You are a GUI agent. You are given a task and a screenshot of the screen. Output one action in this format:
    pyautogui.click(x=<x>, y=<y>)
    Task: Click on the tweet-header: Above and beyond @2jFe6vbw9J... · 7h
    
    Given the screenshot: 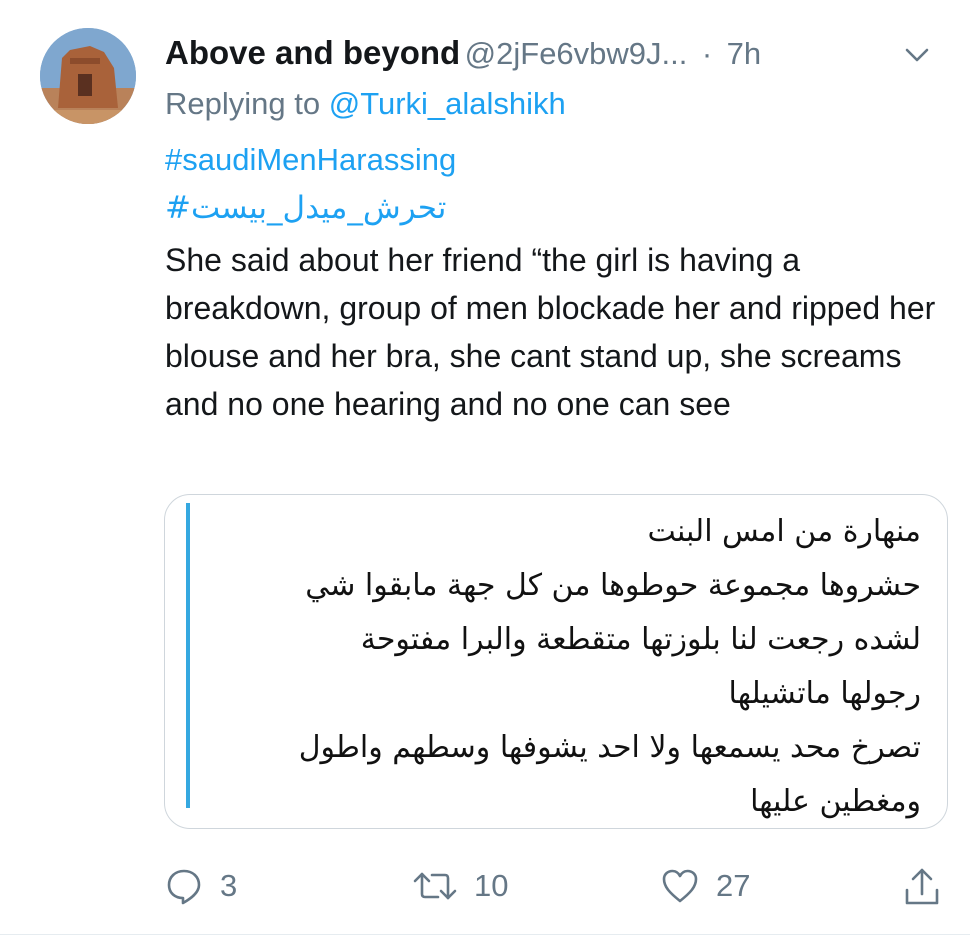 What is the action you would take?
    pyautogui.click(x=557, y=56)
    